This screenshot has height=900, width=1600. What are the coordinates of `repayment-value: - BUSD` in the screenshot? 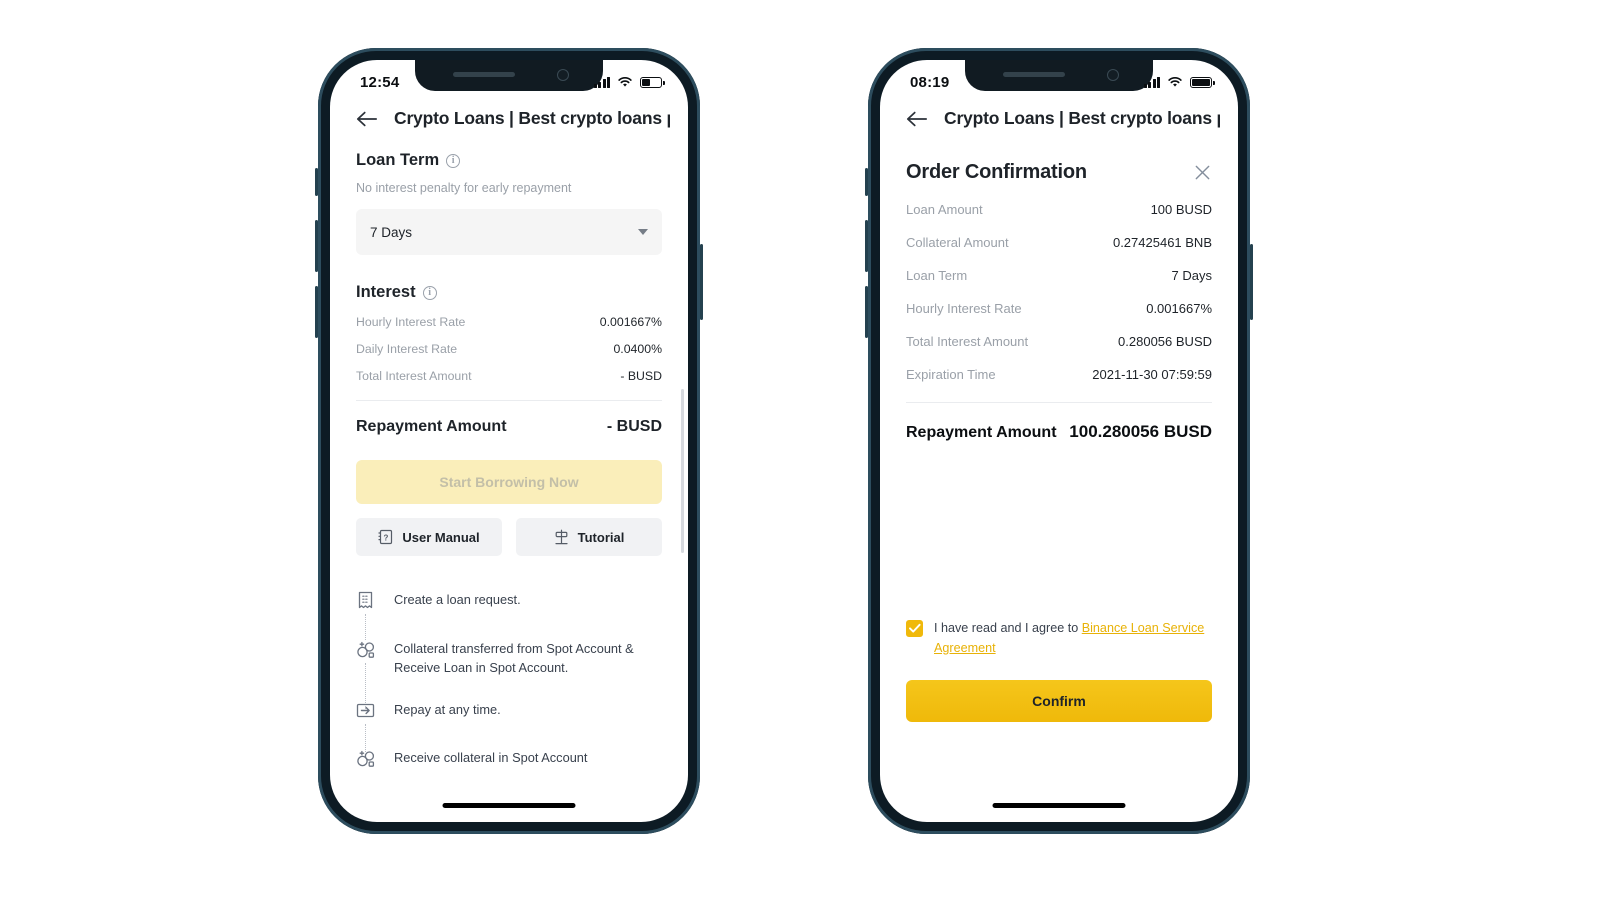 It's located at (634, 426).